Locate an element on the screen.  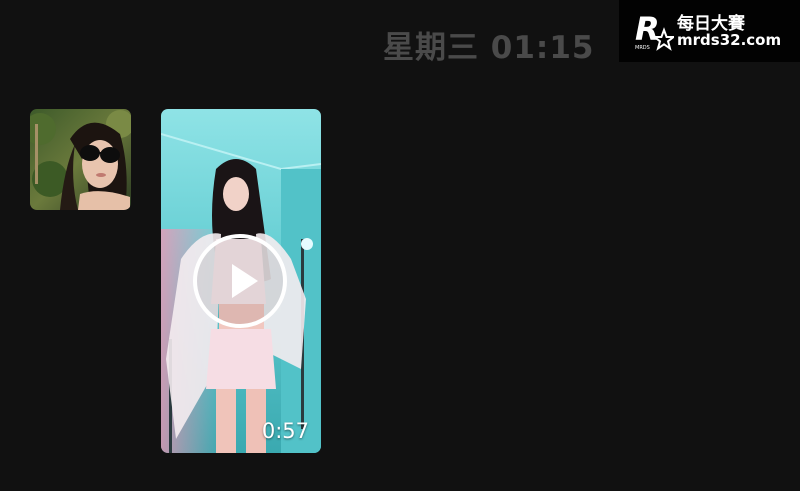
sender-avatar is located at coordinates (80, 159).